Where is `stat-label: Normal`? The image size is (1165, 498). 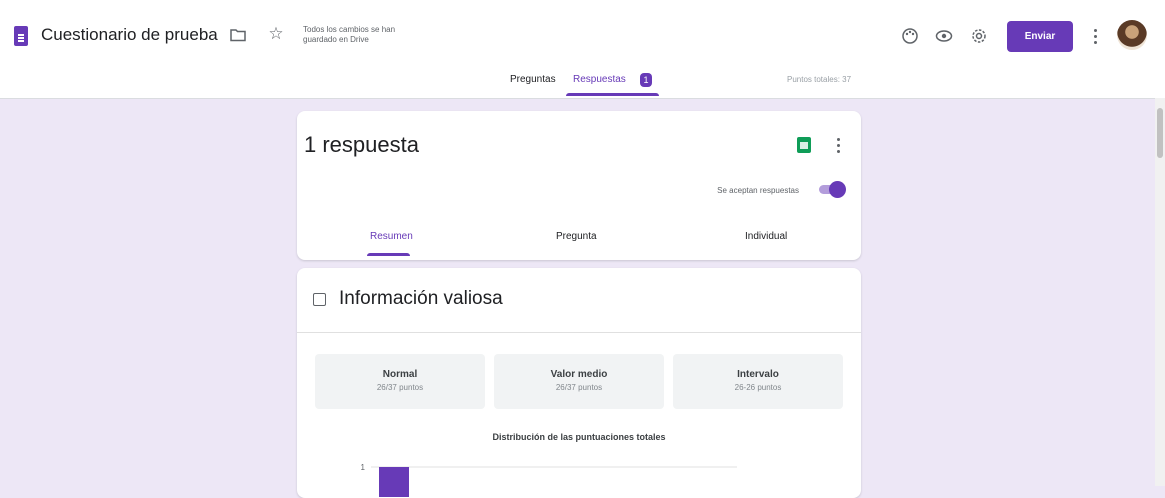 stat-label: Normal is located at coordinates (400, 374).